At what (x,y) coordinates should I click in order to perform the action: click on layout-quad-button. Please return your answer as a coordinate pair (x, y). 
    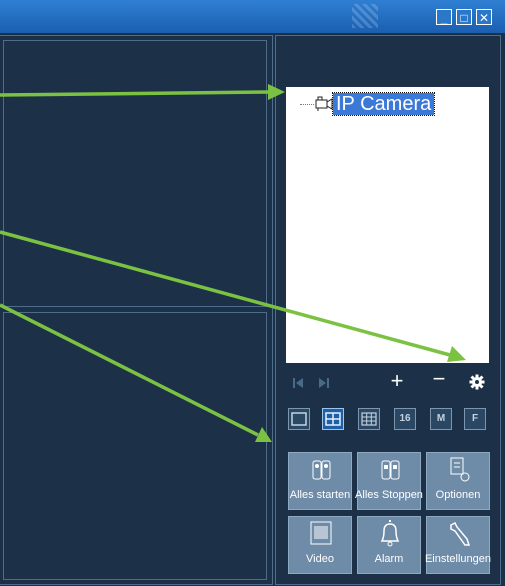
    Looking at the image, I should click on (333, 419).